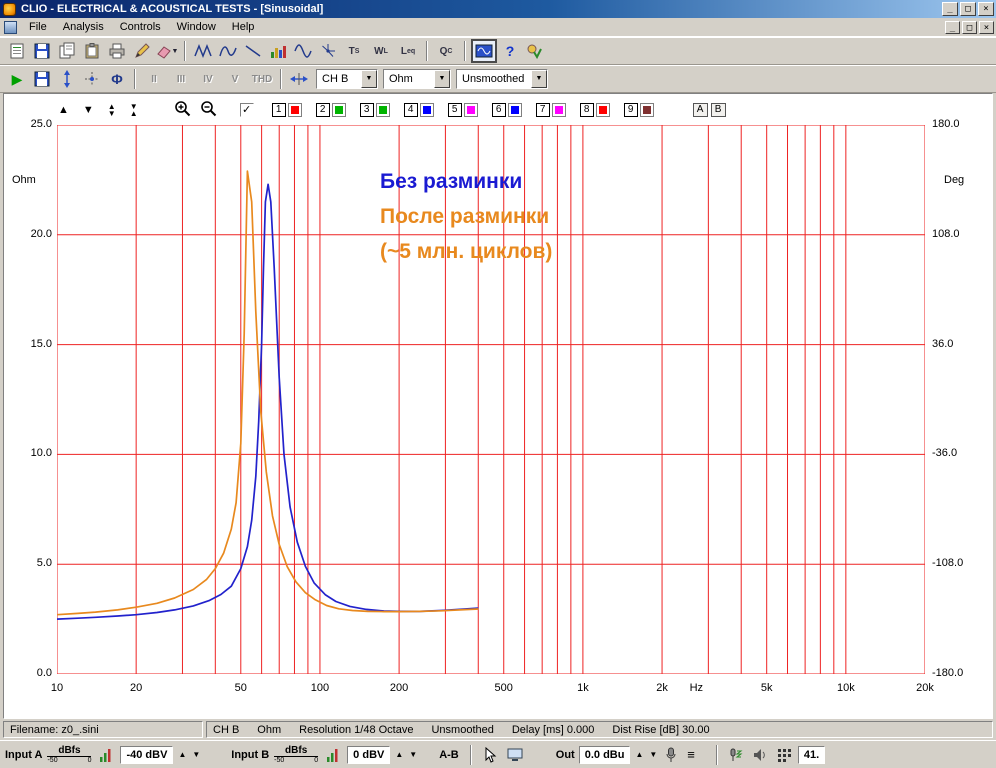  I want to click on export-icon, so click(67, 51).